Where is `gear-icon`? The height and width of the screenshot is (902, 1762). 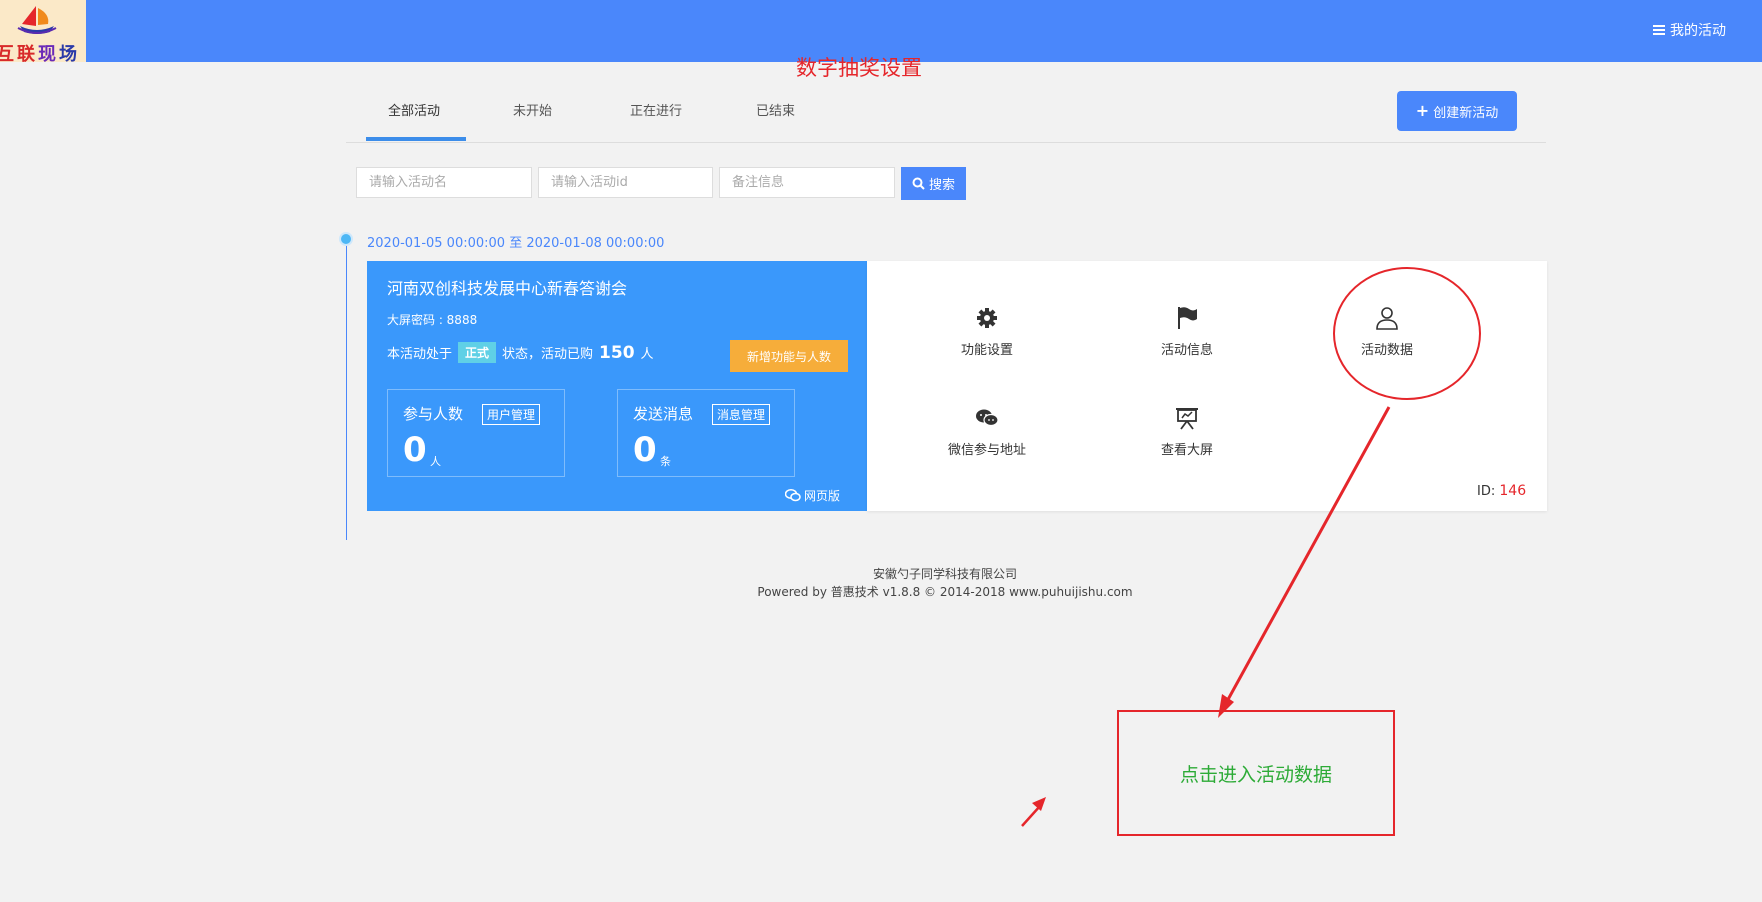 gear-icon is located at coordinates (987, 318).